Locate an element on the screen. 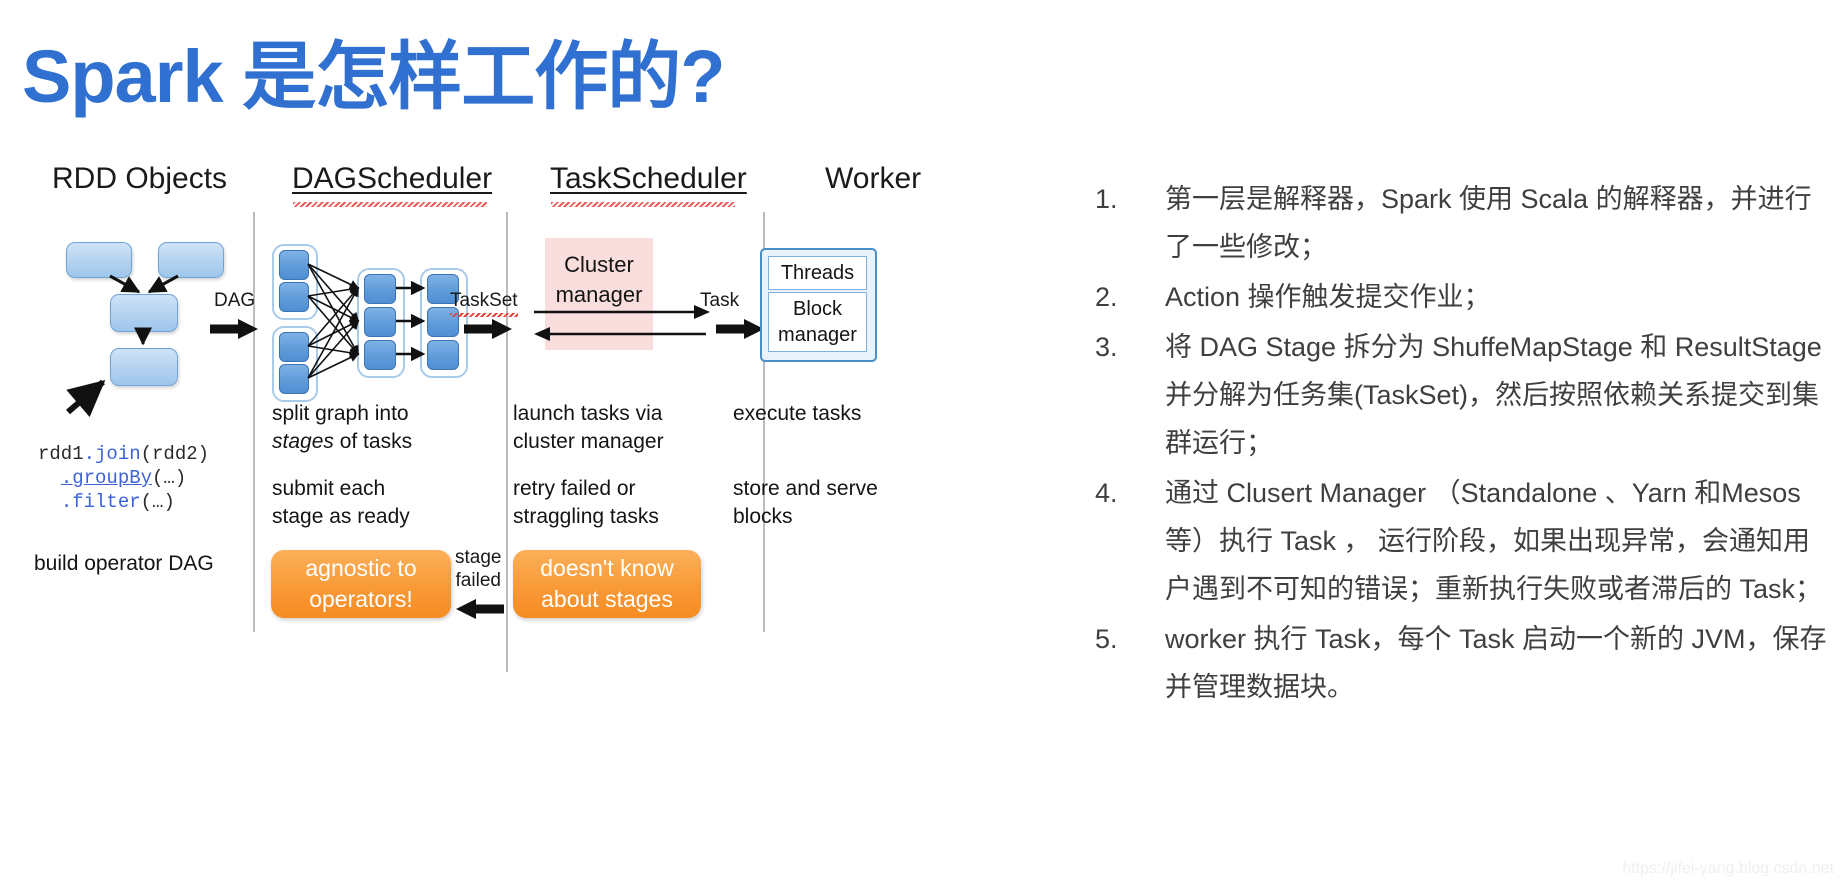 This screenshot has width=1842, height=884. list-item-number: 1. is located at coordinates (1106, 199).